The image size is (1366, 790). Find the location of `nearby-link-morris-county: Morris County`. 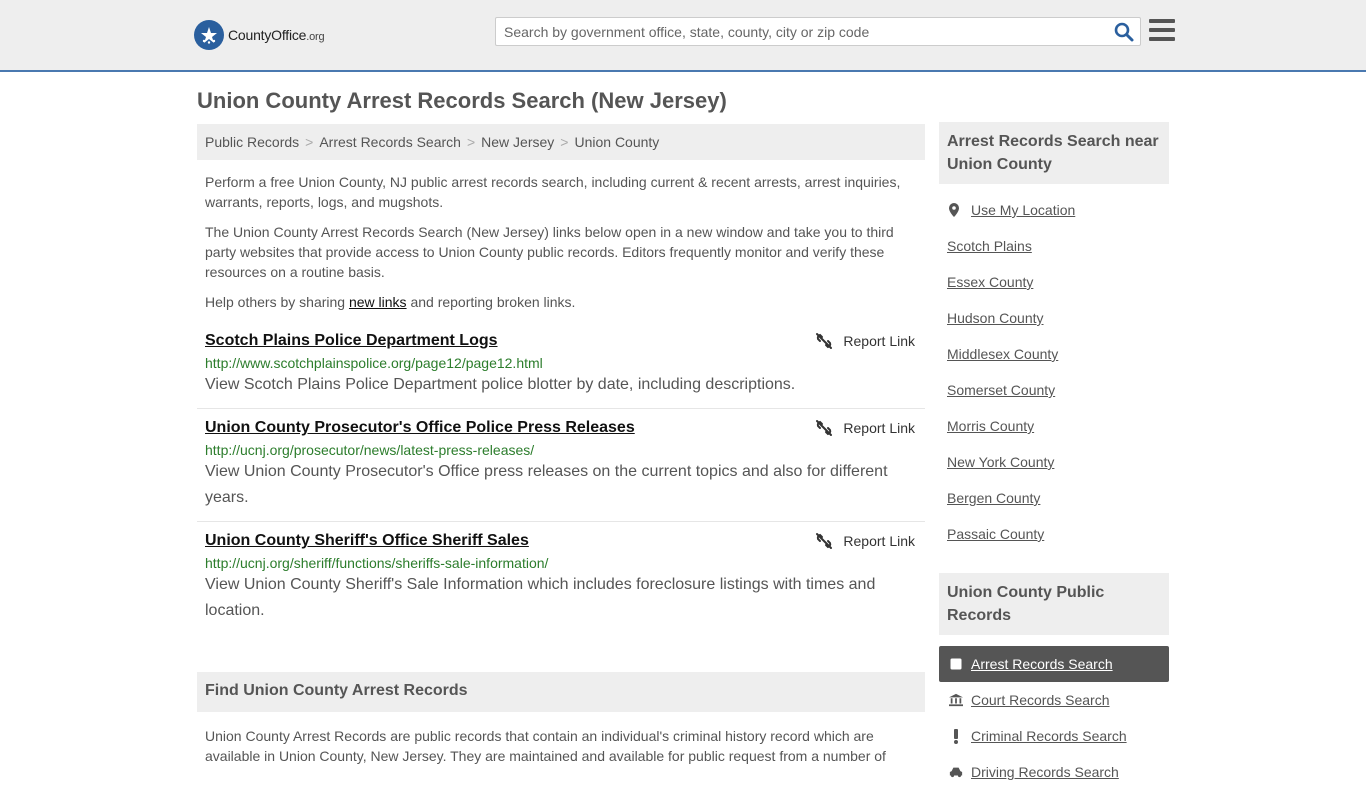

nearby-link-morris-county: Morris County is located at coordinates (990, 426).